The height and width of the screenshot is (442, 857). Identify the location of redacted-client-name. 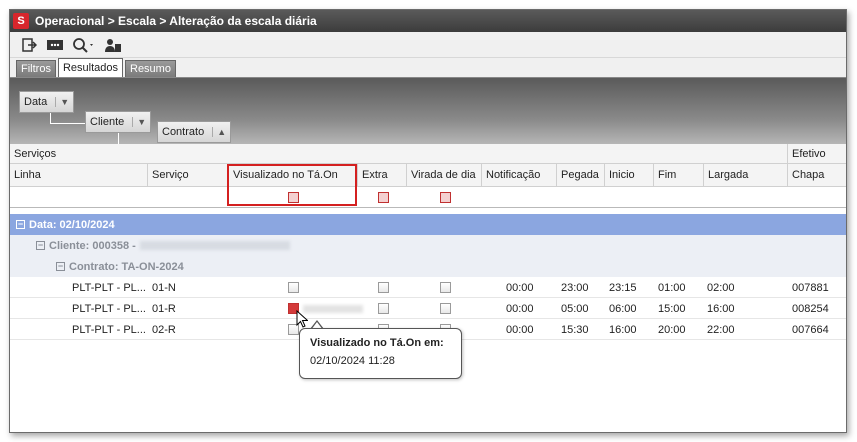
(214, 245).